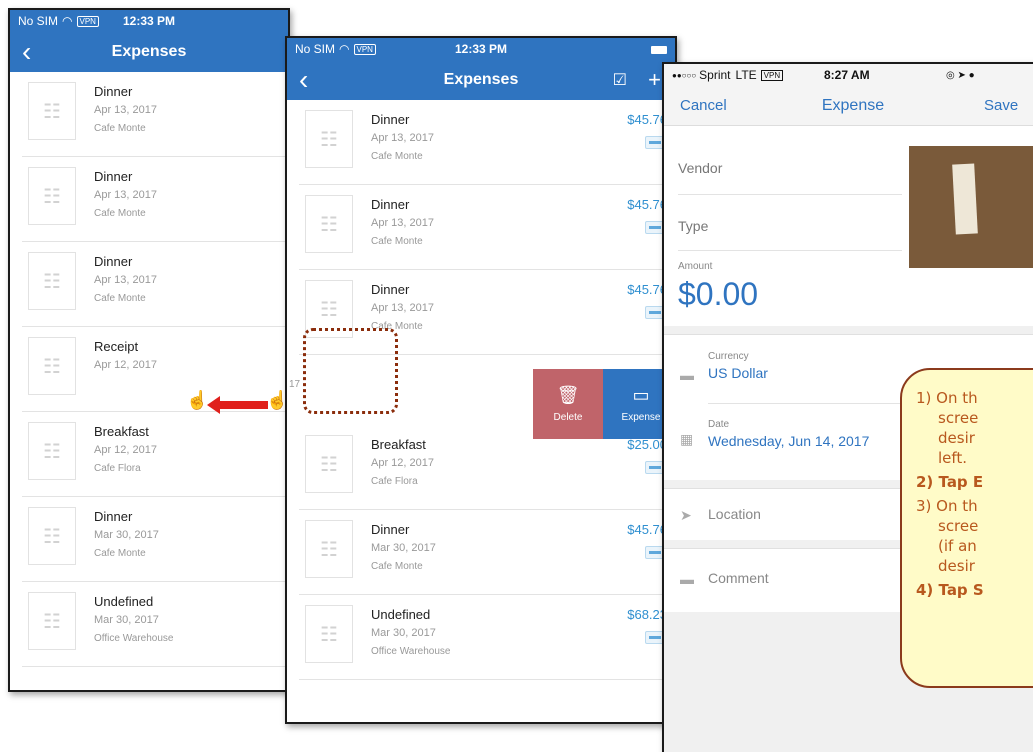 This screenshot has height=752, width=1033. I want to click on item-title: Undefined, so click(124, 601).